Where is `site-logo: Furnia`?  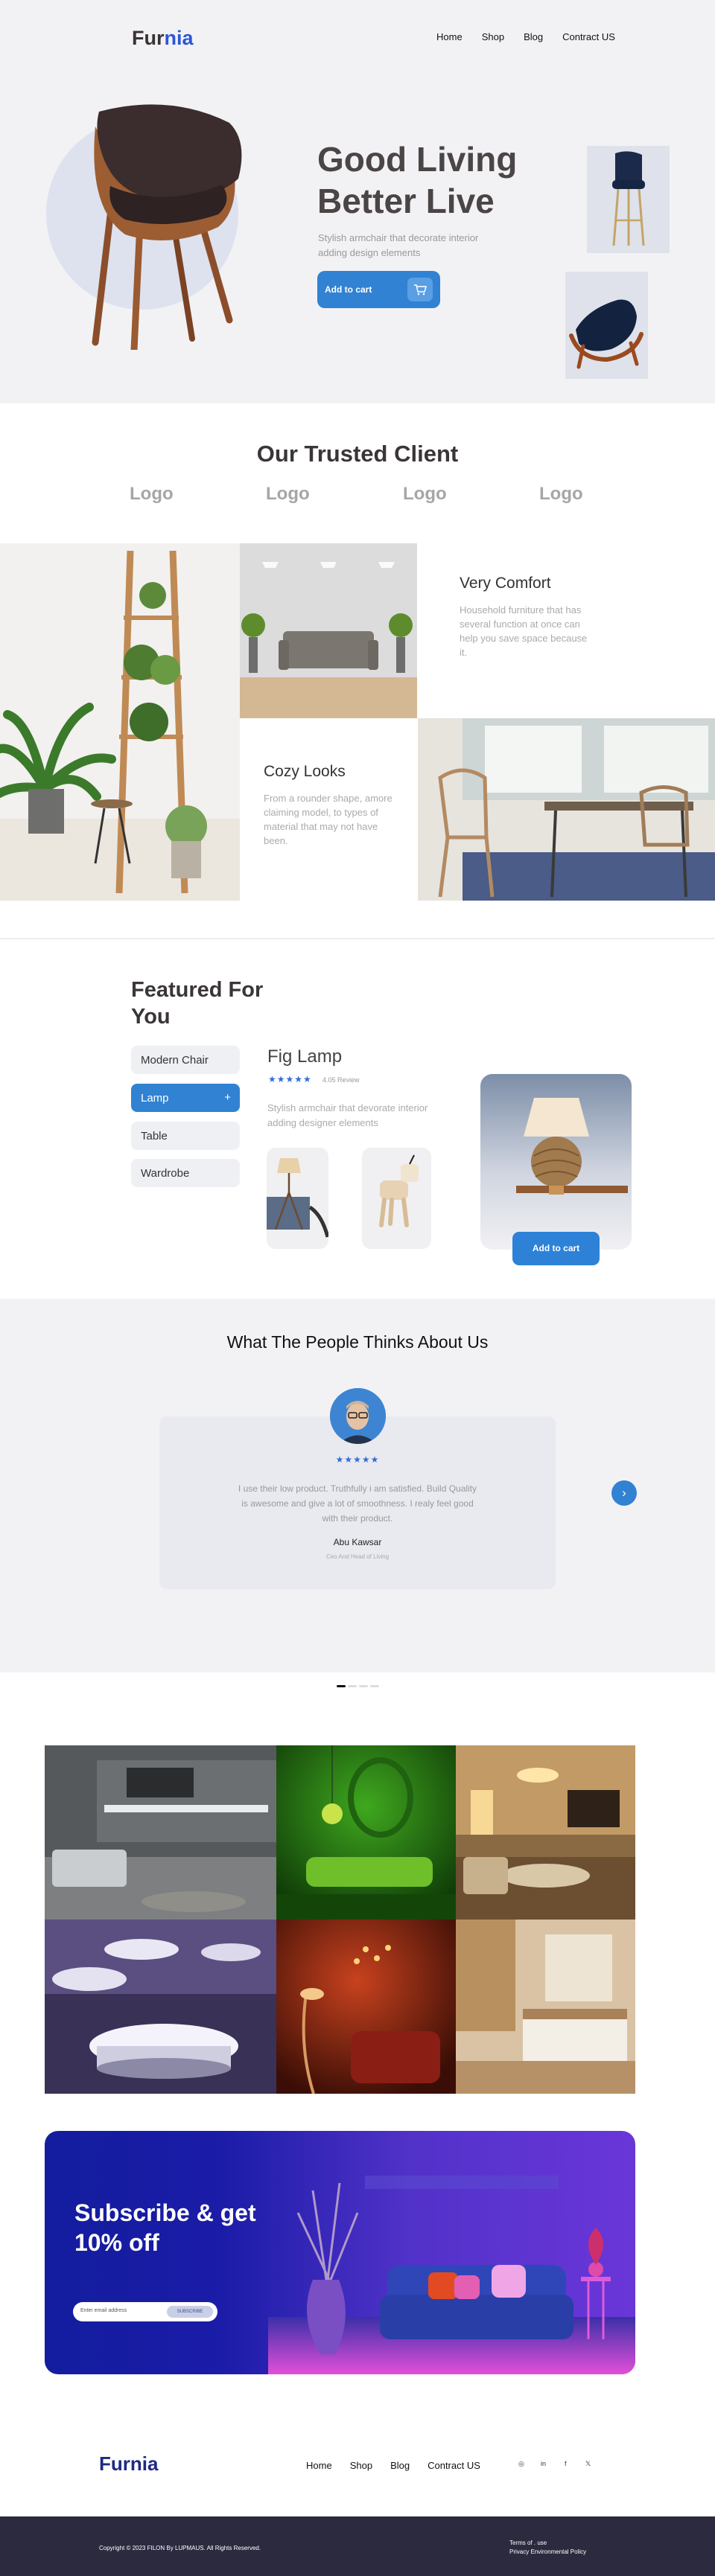
site-logo: Furnia is located at coordinates (163, 38).